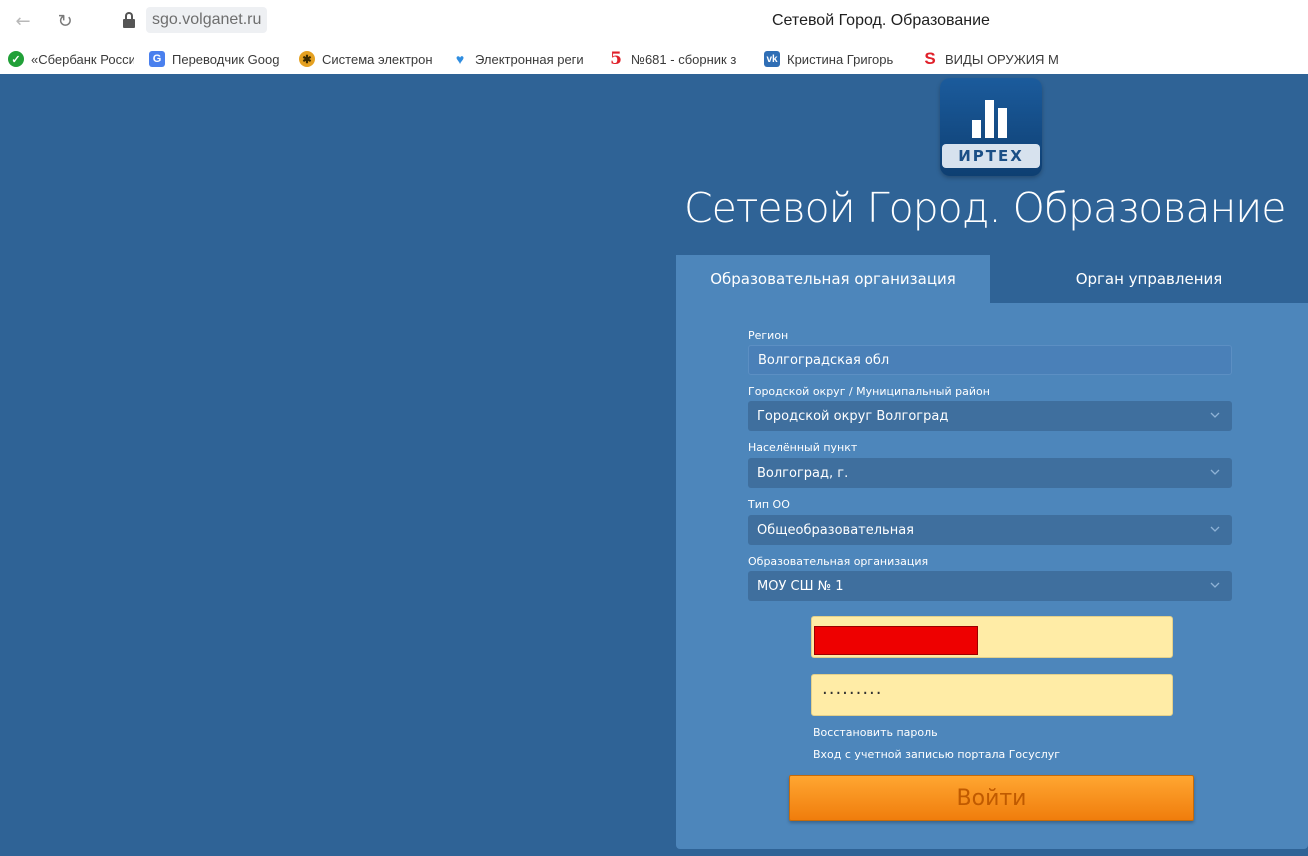  I want to click on org-type-select: Общеобразовательная, so click(990, 530).